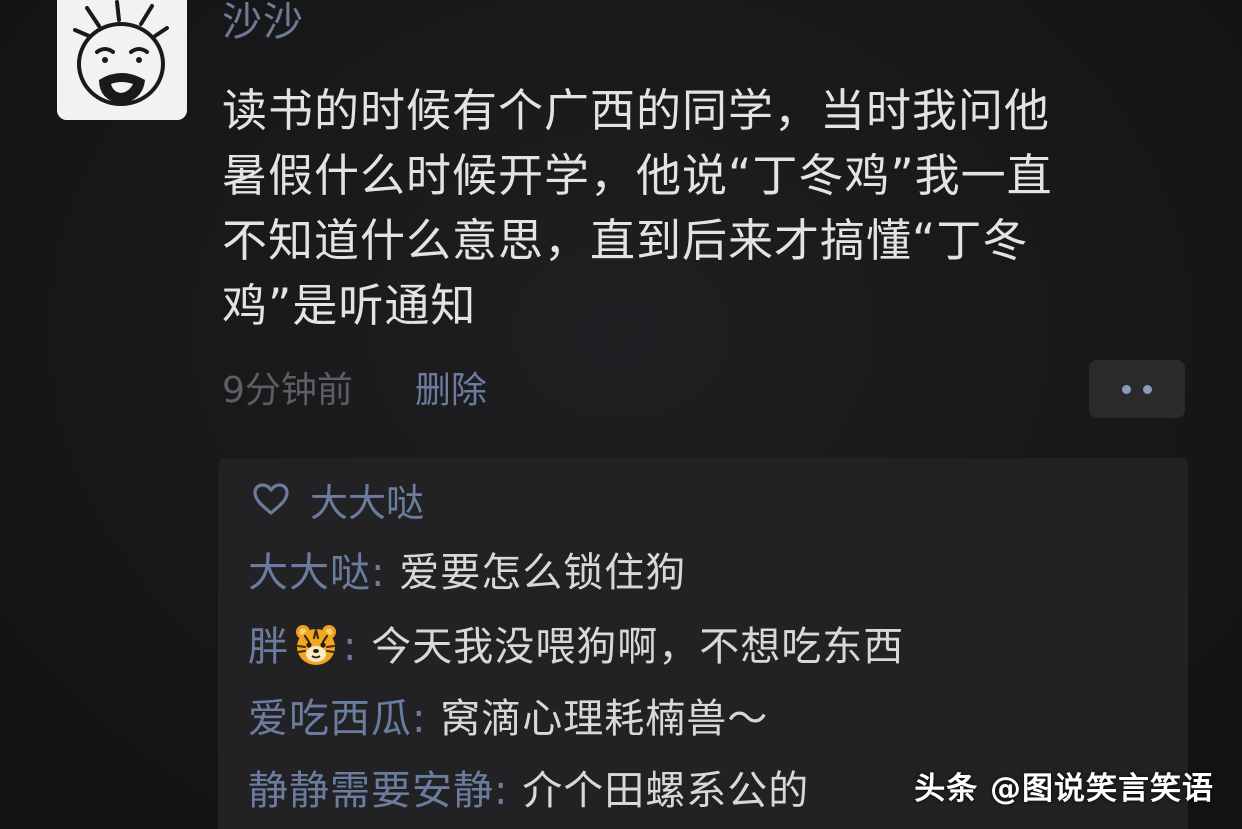 Image resolution: width=1242 pixels, height=829 pixels. I want to click on likes-row: 大大哒, so click(338, 499).